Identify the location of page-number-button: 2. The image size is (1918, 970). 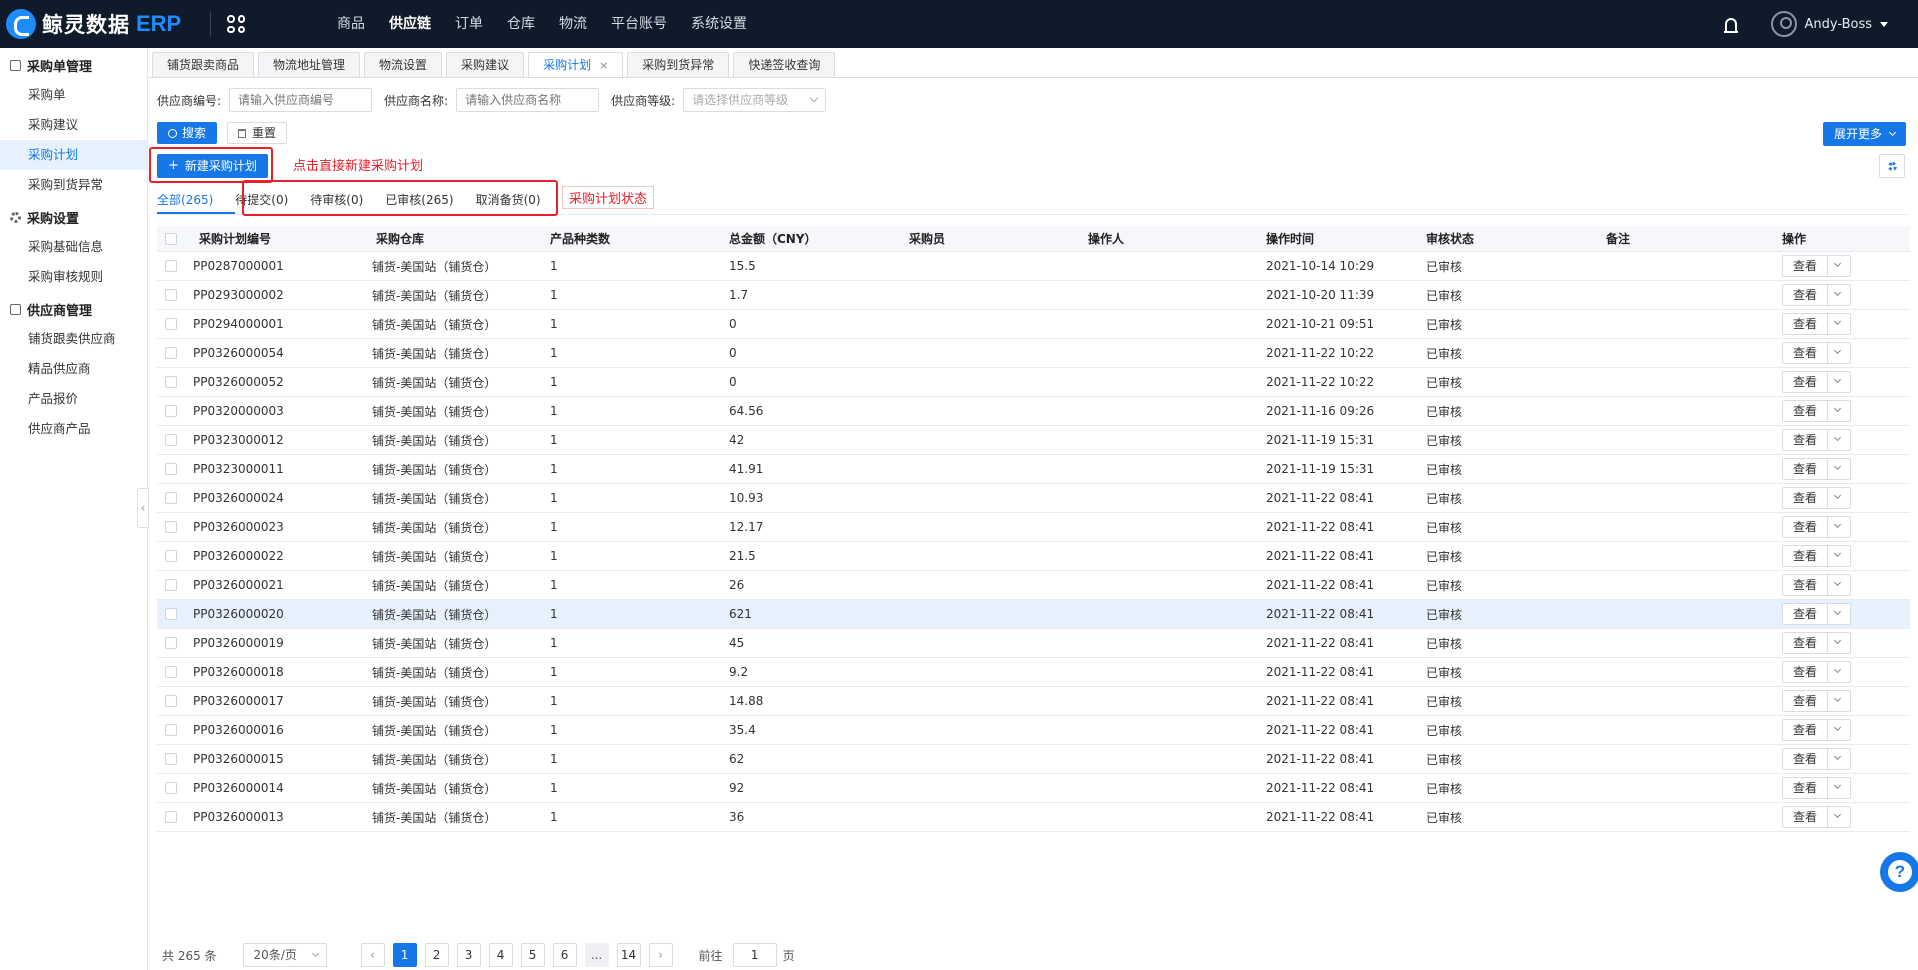
(436, 955).